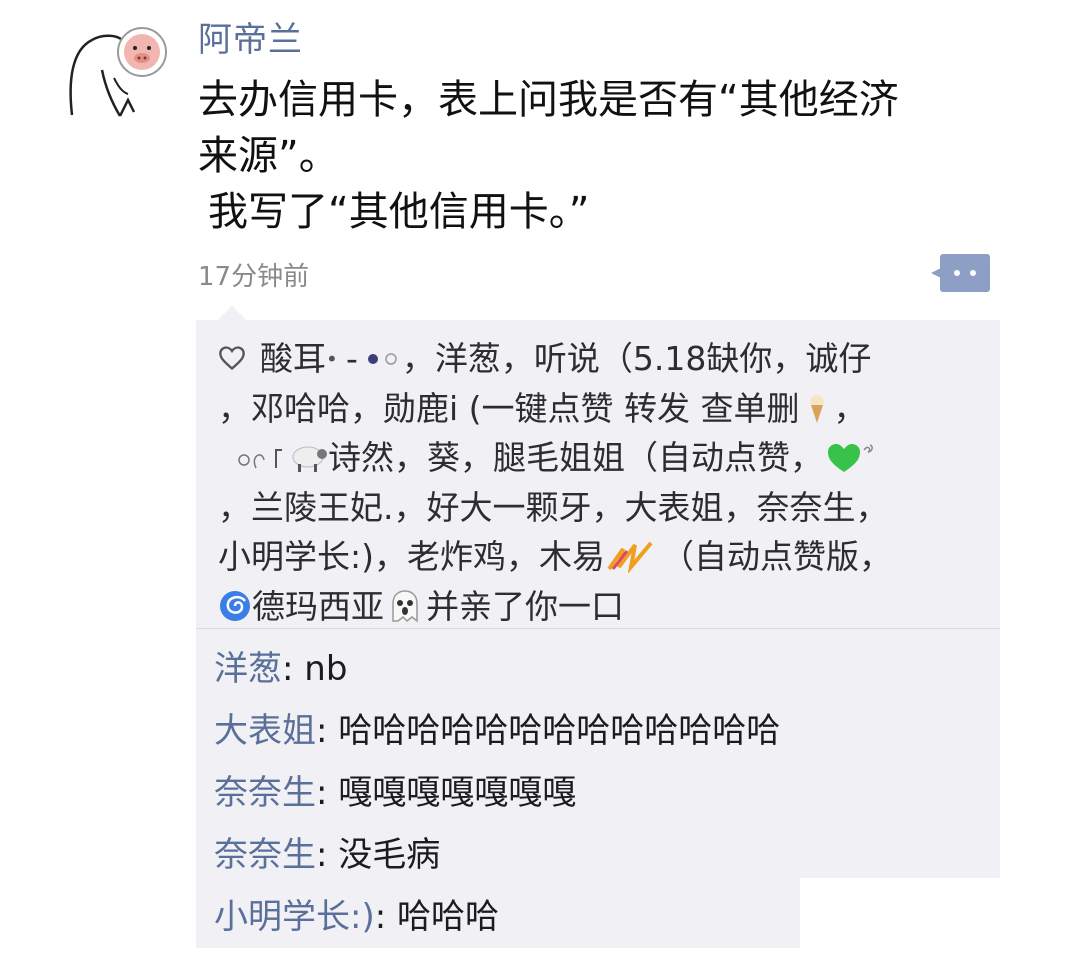 This screenshot has width=1079, height=954. I want to click on ghost-icon, so click(405, 606).